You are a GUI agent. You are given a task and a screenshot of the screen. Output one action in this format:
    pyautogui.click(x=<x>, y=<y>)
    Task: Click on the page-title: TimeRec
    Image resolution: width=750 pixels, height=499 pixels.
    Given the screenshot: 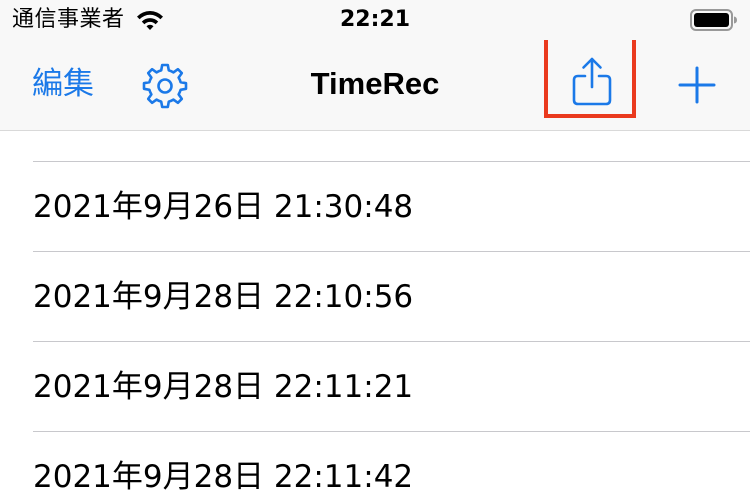 What is the action you would take?
    pyautogui.click(x=375, y=83)
    